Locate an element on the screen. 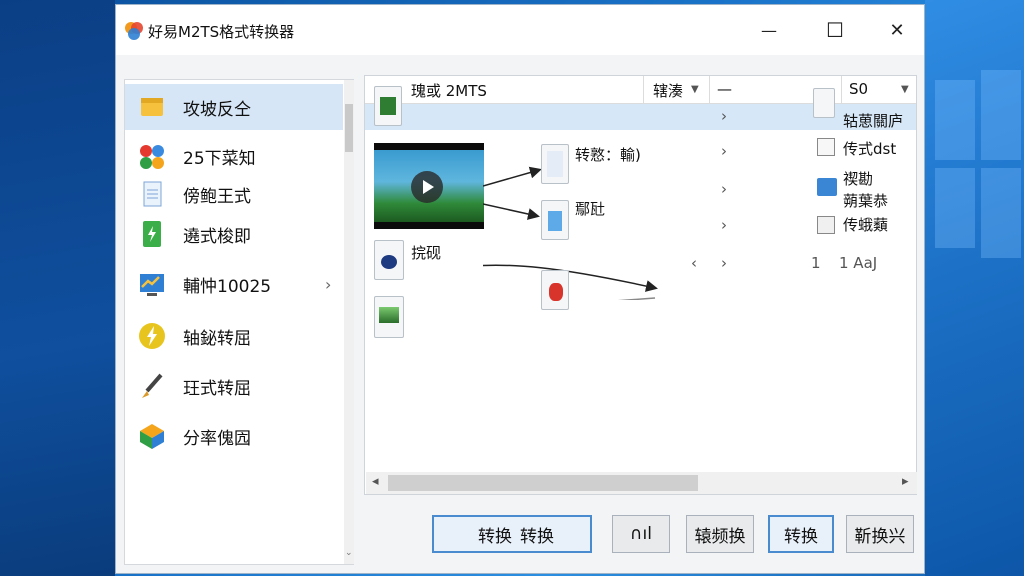 Image resolution: width=1024 pixels, height=576 pixels. window-title: 好易M2TS格式转换器 is located at coordinates (221, 32).